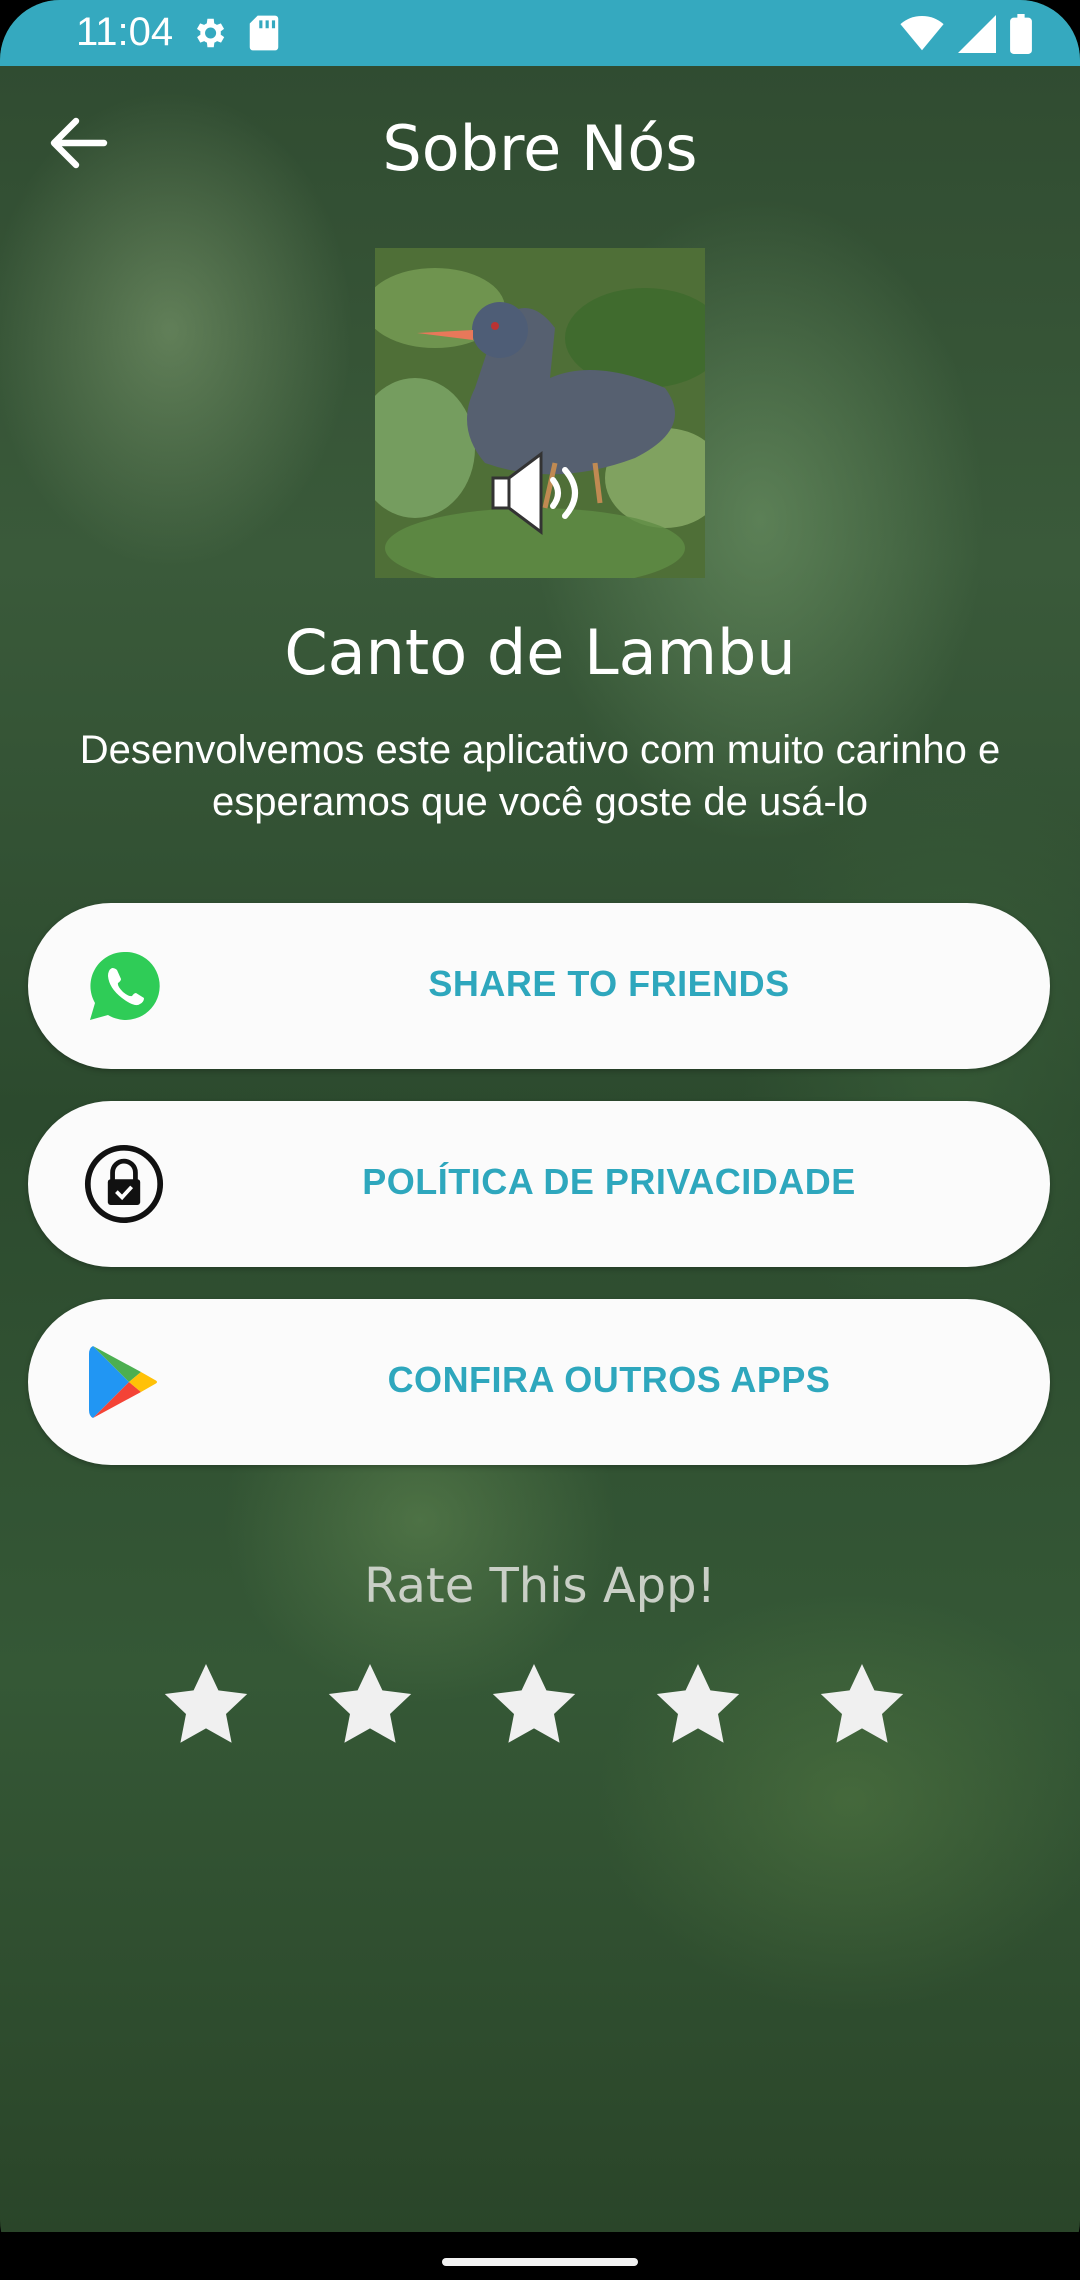 Image resolution: width=1080 pixels, height=2280 pixels. I want to click on privacy-policy-button: POLÍTICA DE PRIVACIDADE, so click(539, 1184).